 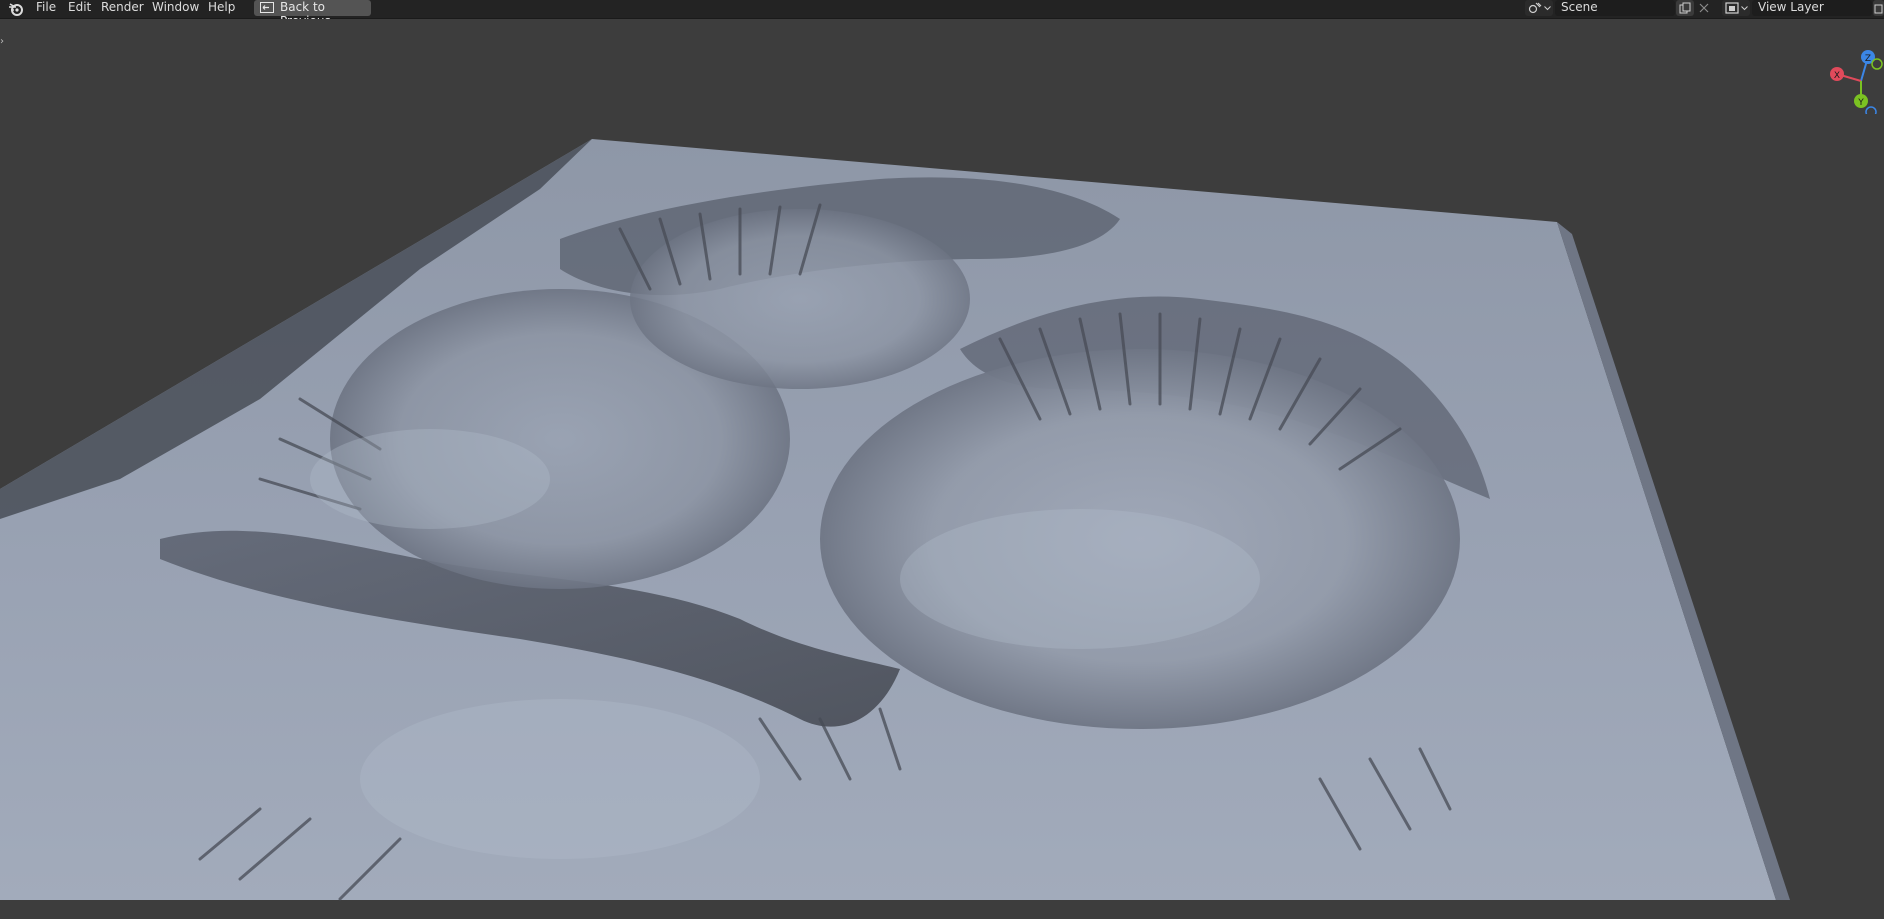 I want to click on sidebar-toggle-icon: ›, so click(x=4, y=42).